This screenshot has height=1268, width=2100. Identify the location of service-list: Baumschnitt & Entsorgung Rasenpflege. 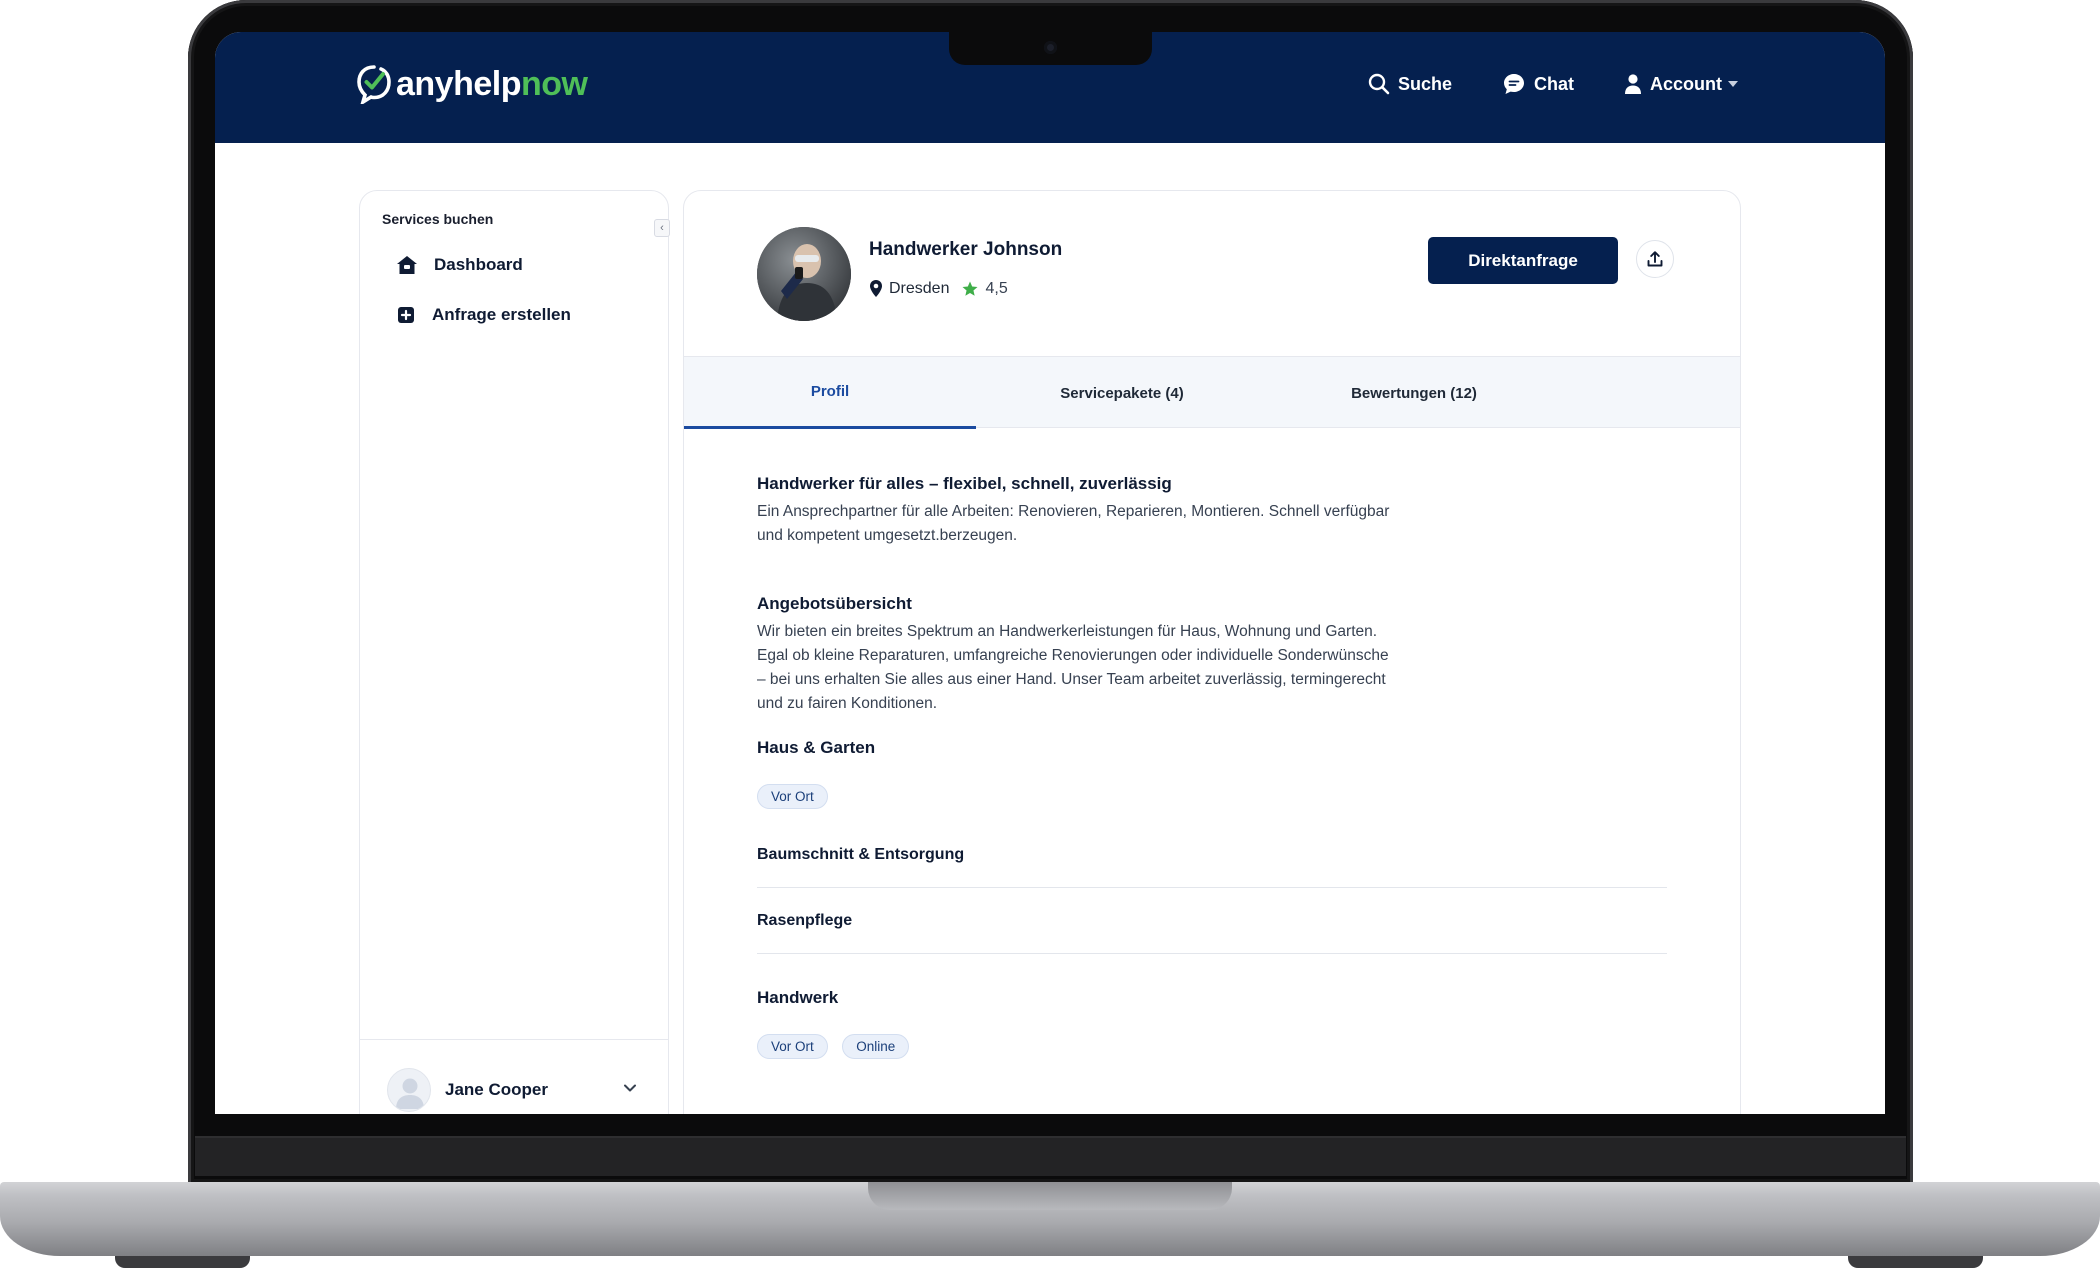
(1212, 888).